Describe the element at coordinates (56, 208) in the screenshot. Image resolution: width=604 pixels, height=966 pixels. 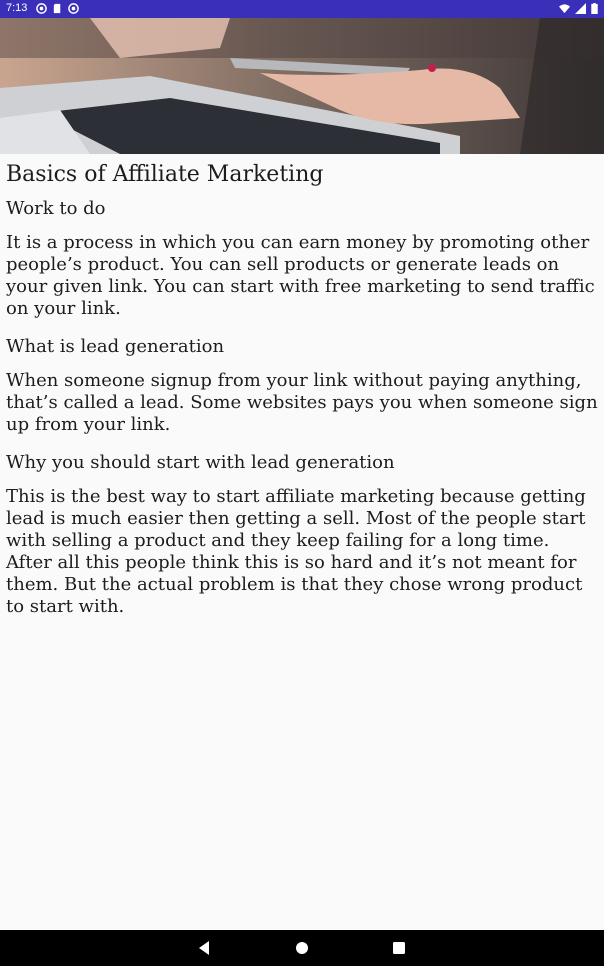
I see `section-heading: Work to do` at that location.